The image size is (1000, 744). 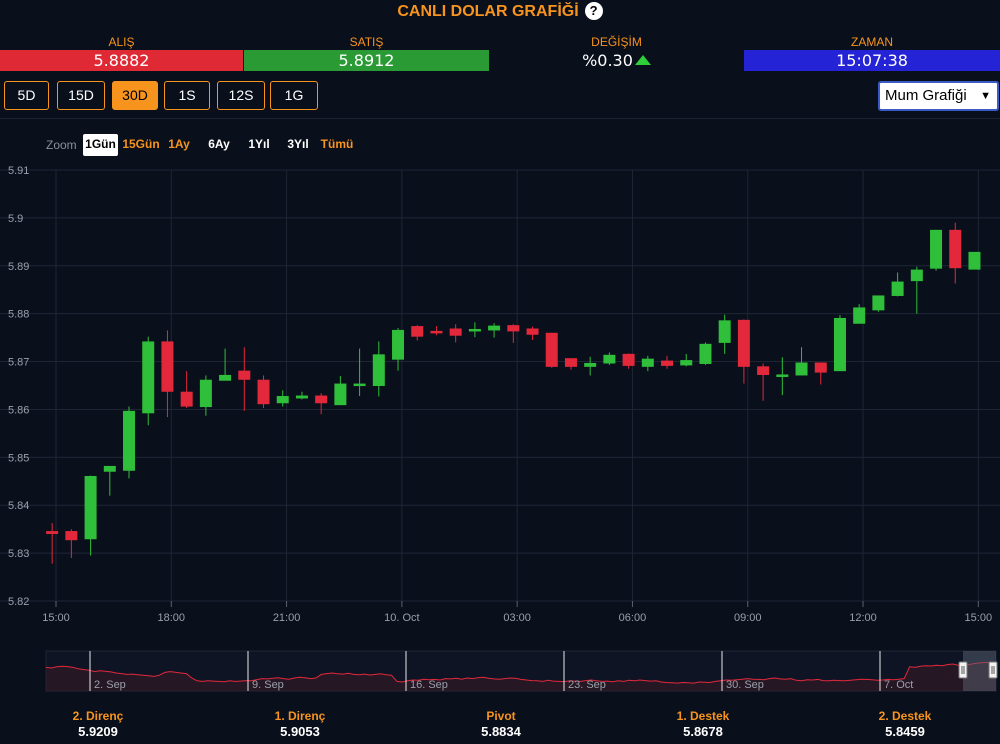 I want to click on pivot-value: 5.8834, so click(x=501, y=731).